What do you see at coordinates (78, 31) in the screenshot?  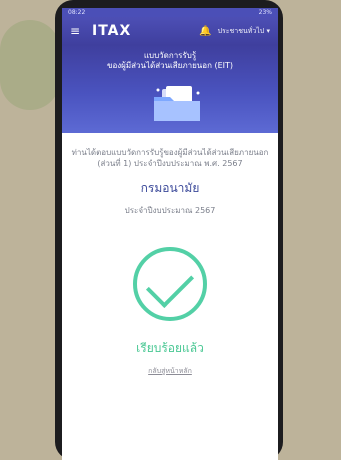 I see `menu-icon: ≡` at bounding box center [78, 31].